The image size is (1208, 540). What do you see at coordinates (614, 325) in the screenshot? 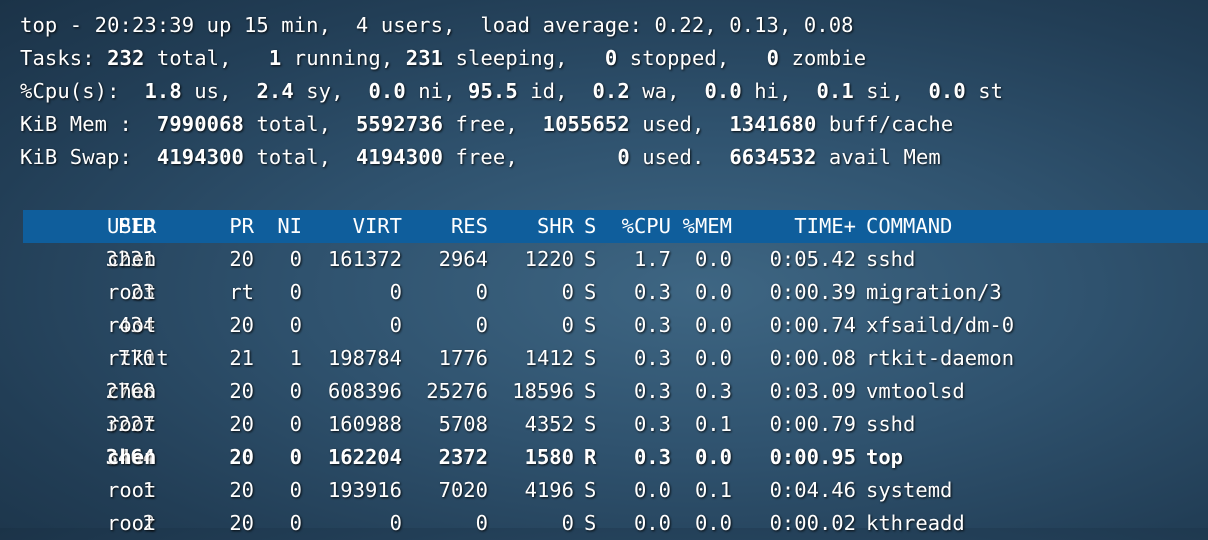
I see `table-row: 434 root 20 0 0 0 0 S 0.3 0.0 0:00.74 xfsaild/dm-0` at bounding box center [614, 325].